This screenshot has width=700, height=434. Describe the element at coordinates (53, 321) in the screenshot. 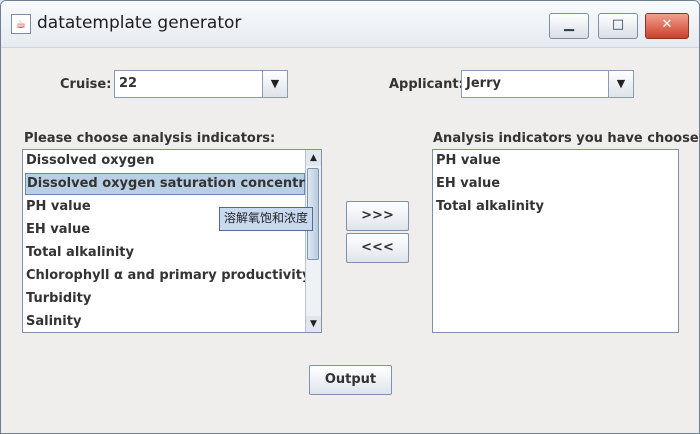

I see `list-item: Salinity` at that location.